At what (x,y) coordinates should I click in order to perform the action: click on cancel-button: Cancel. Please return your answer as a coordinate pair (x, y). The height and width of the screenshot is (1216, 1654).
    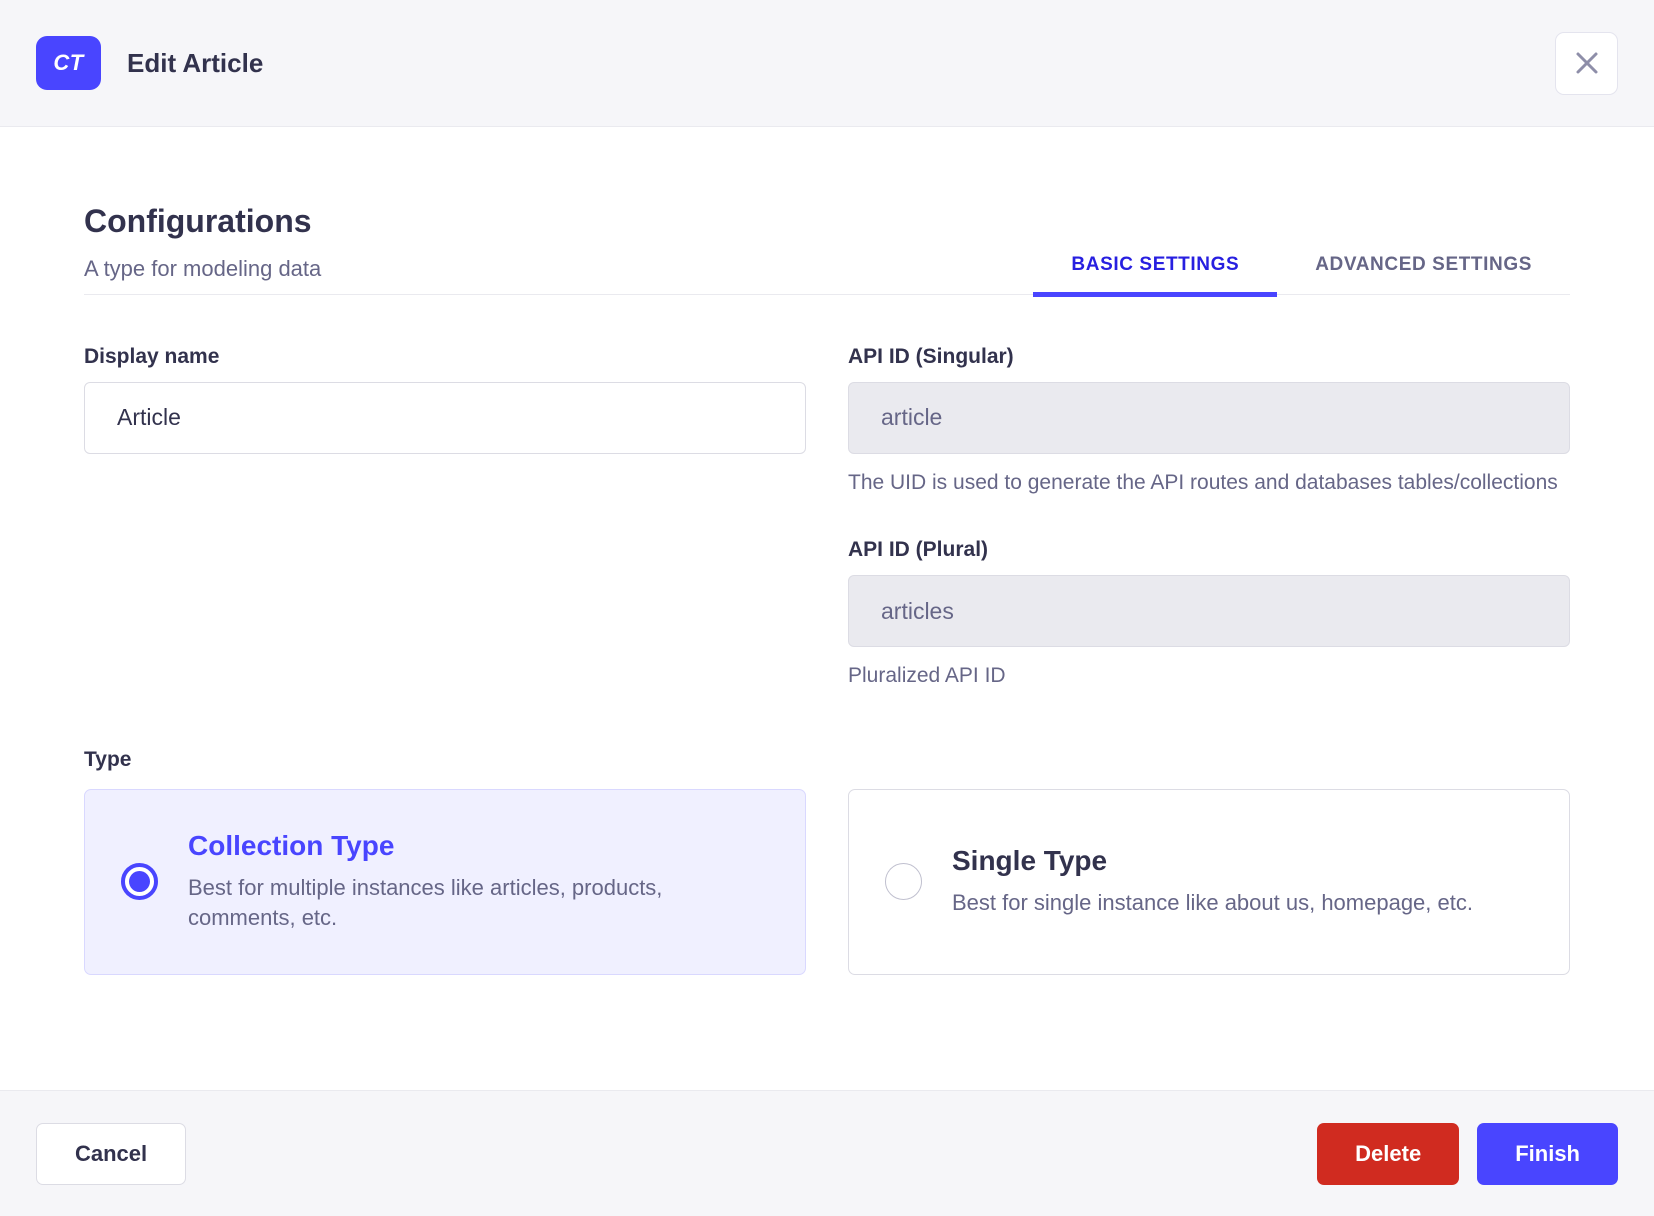
    Looking at the image, I should click on (111, 1153).